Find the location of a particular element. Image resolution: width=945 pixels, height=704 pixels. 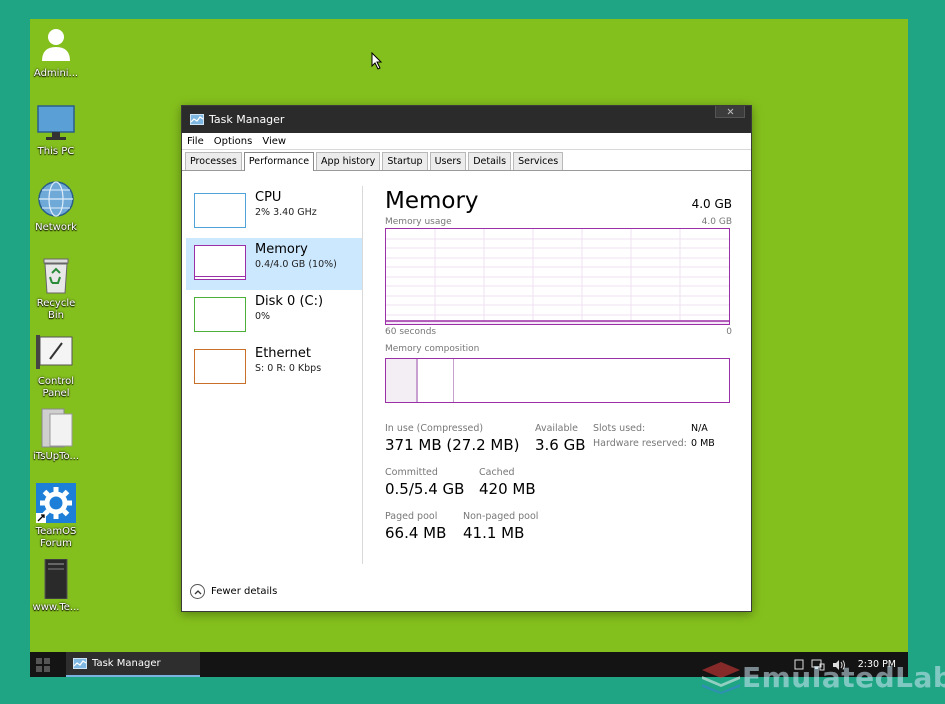

stat-non-paged-pool: Non-paged pool 41.1 MB is located at coordinates (500, 526).